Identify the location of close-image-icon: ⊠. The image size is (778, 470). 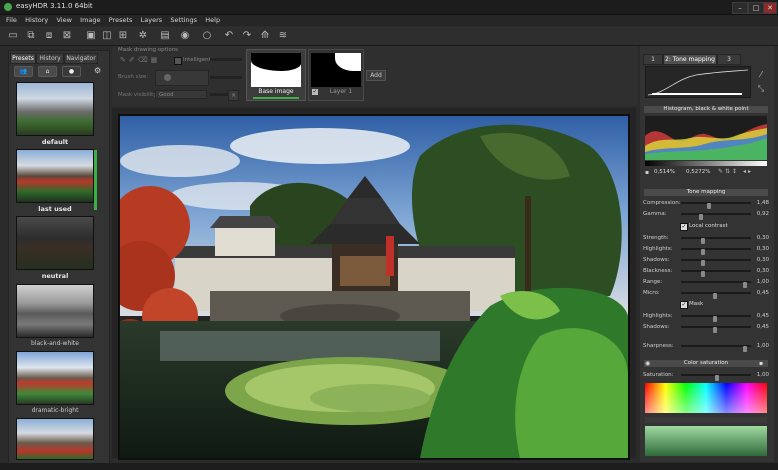
(67, 36).